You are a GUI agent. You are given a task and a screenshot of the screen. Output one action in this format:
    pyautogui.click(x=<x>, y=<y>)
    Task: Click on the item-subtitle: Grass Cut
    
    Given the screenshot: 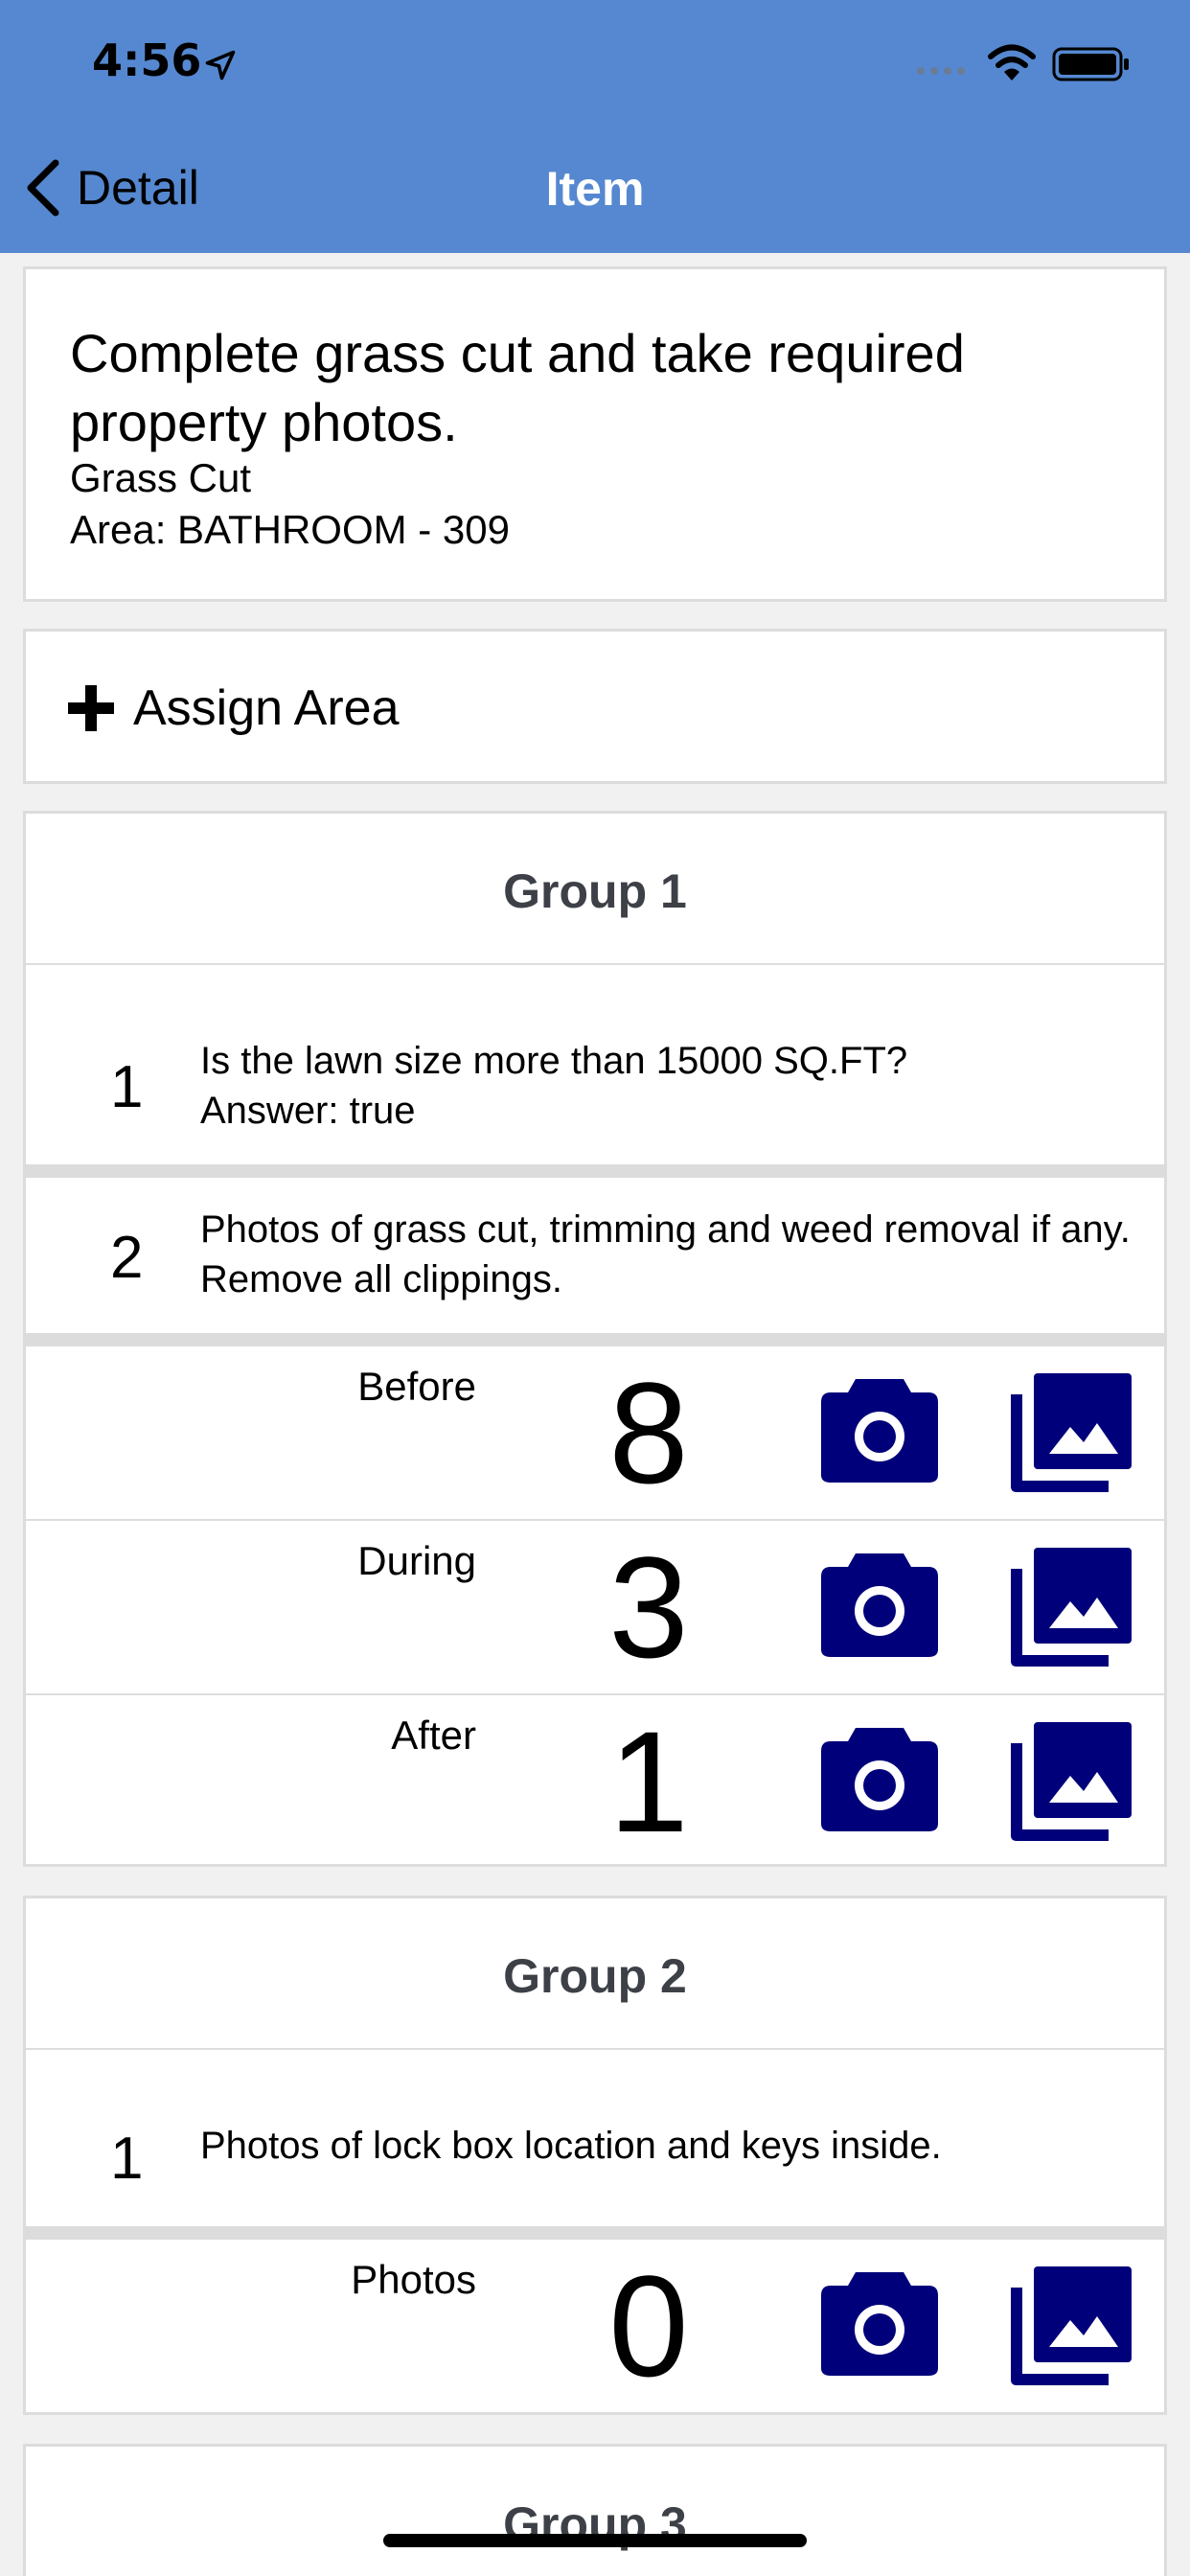 What is the action you would take?
    pyautogui.click(x=161, y=477)
    